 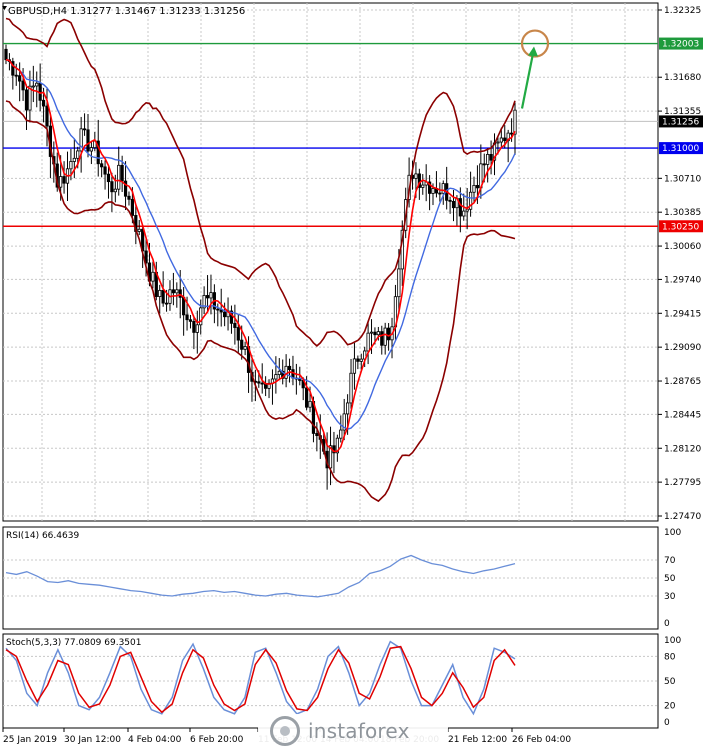 I want to click on x-tick-label: 26 Feb 04:00, so click(x=541, y=740).